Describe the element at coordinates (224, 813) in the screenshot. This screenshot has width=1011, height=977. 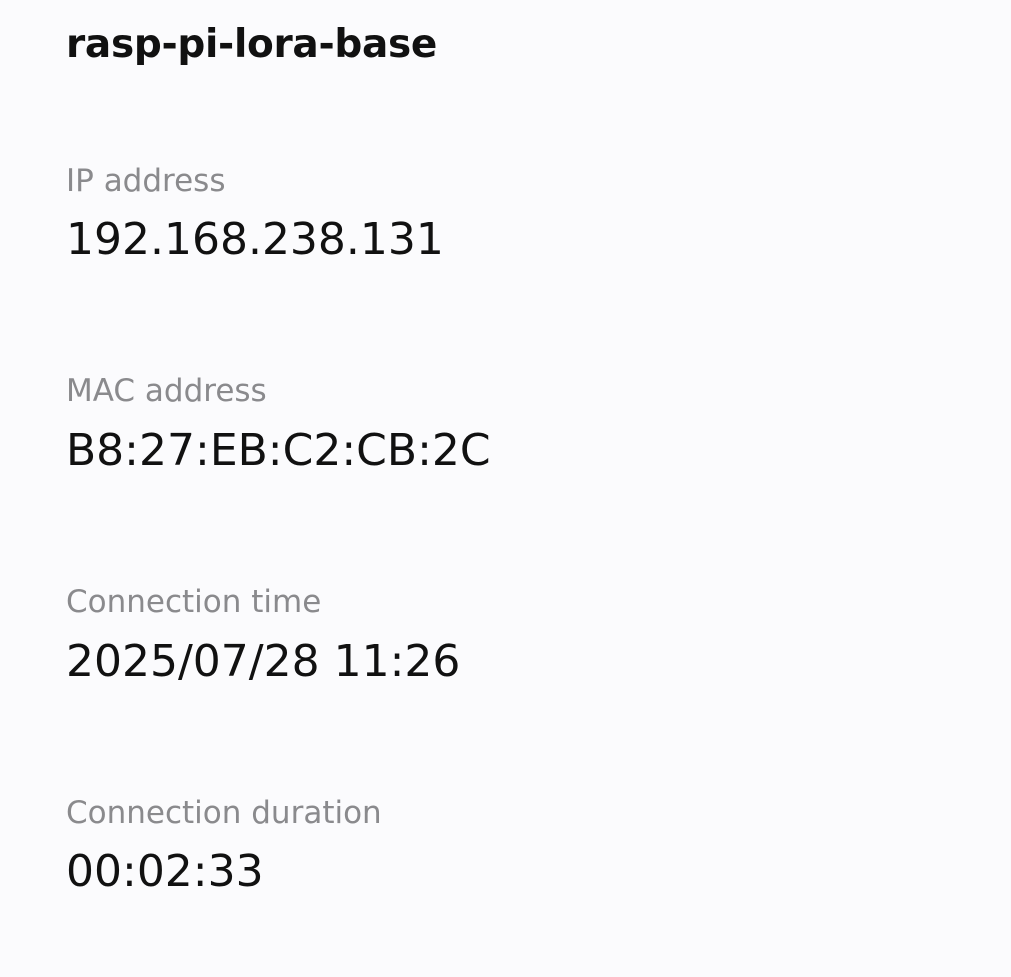
I see `connection-duration-label: Connection duration` at that location.